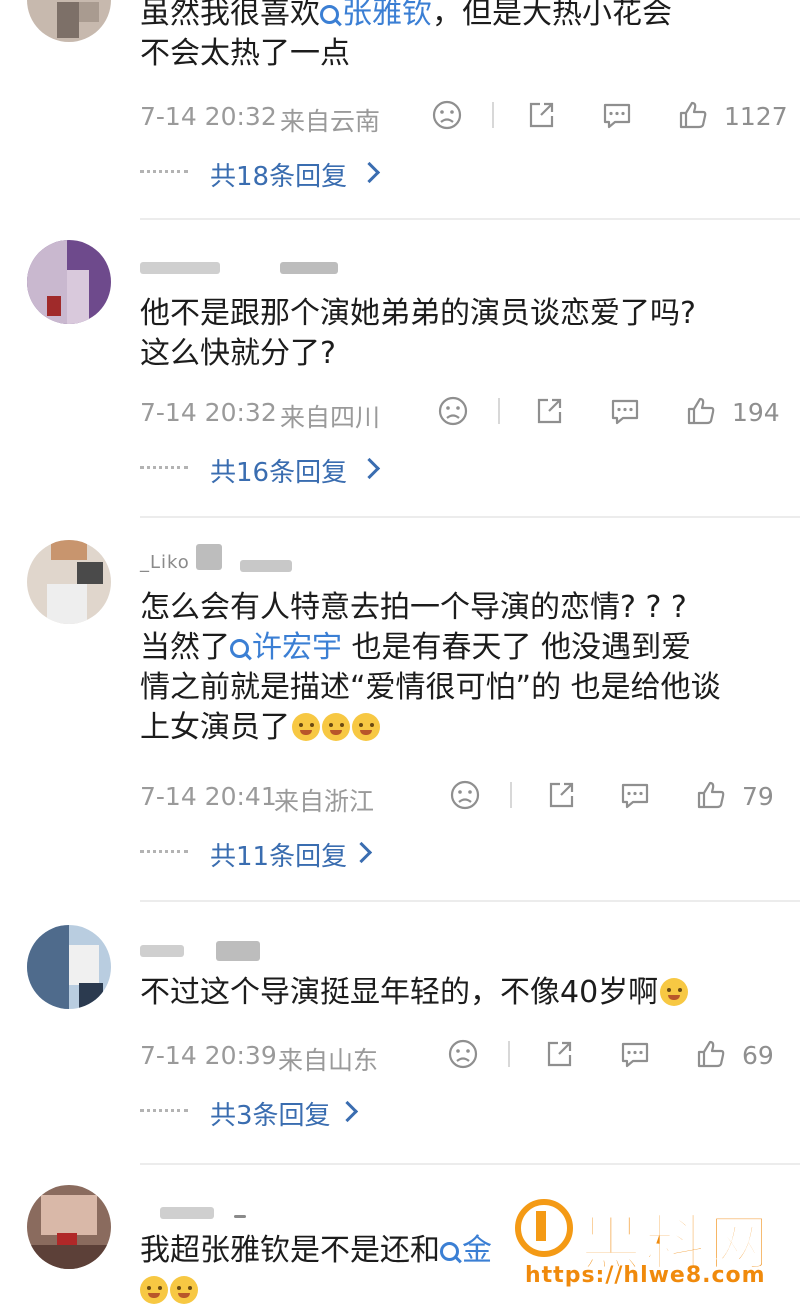 Image resolution: width=800 pixels, height=1313 pixels. What do you see at coordinates (645, 1275) in the screenshot?
I see `watermark-url: https://hlwe8.com` at bounding box center [645, 1275].